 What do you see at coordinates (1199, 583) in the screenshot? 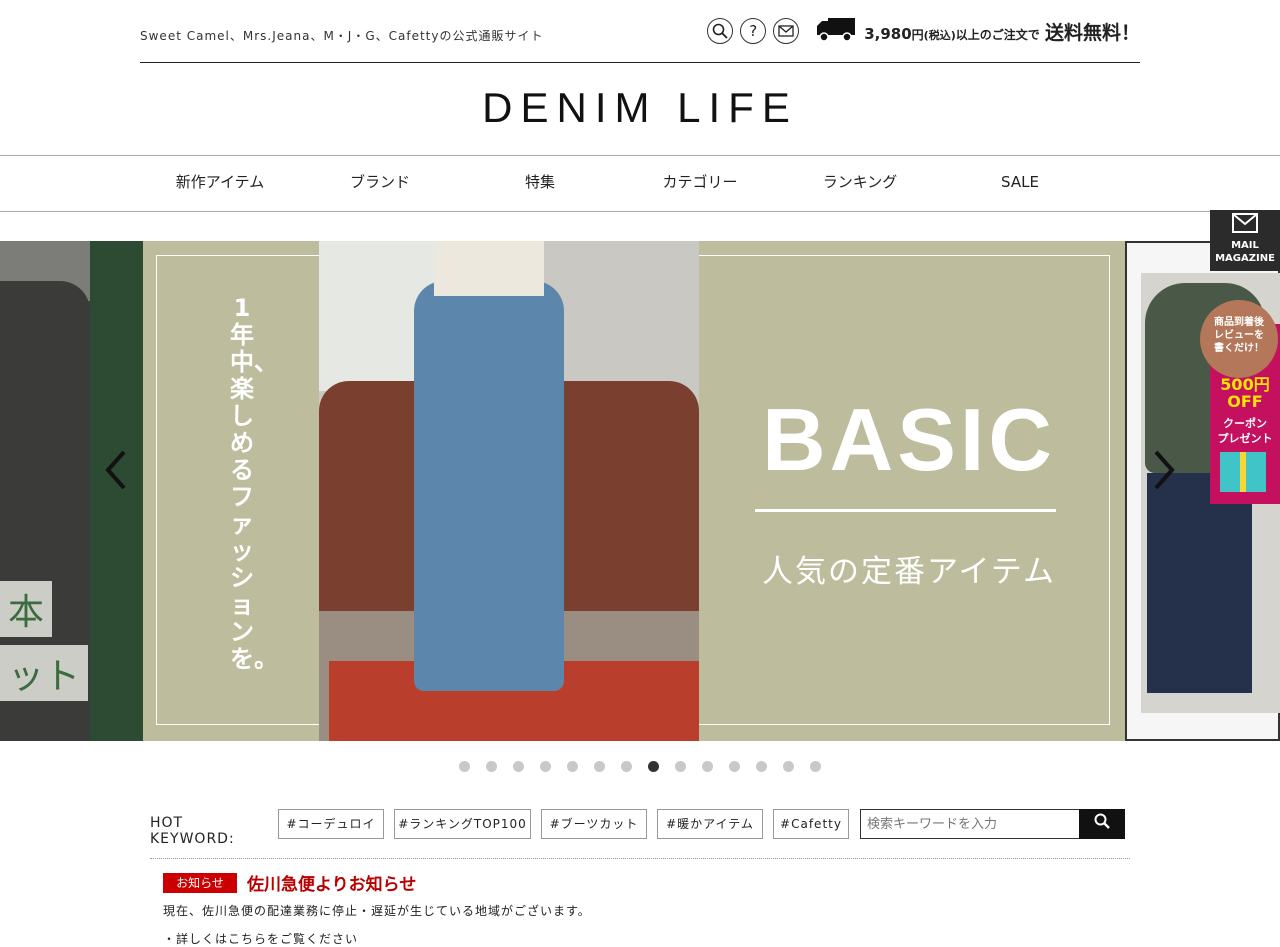
I see `slide-next-pants` at bounding box center [1199, 583].